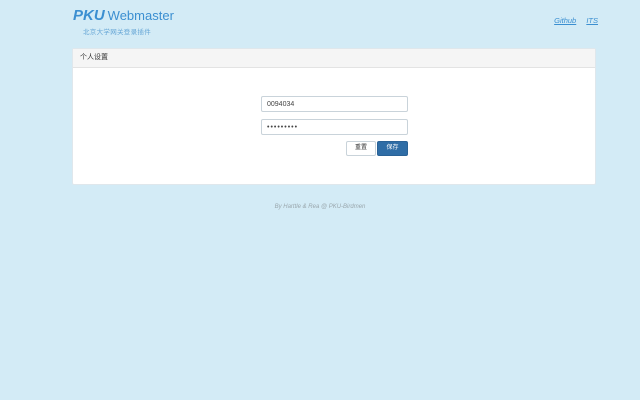 The height and width of the screenshot is (400, 640). I want to click on password-input, so click(334, 127).